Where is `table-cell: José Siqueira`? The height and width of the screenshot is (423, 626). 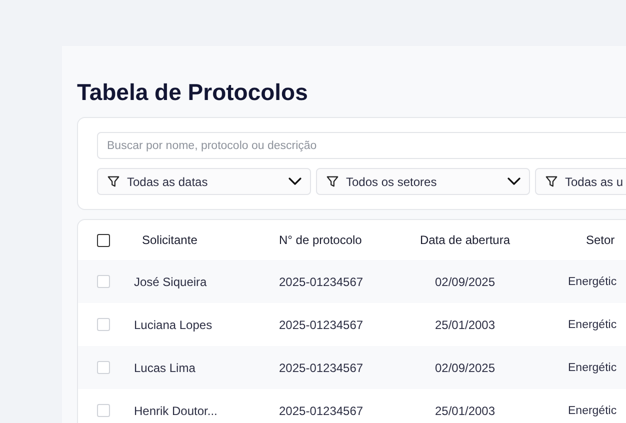 table-cell: José Siqueira is located at coordinates (170, 281).